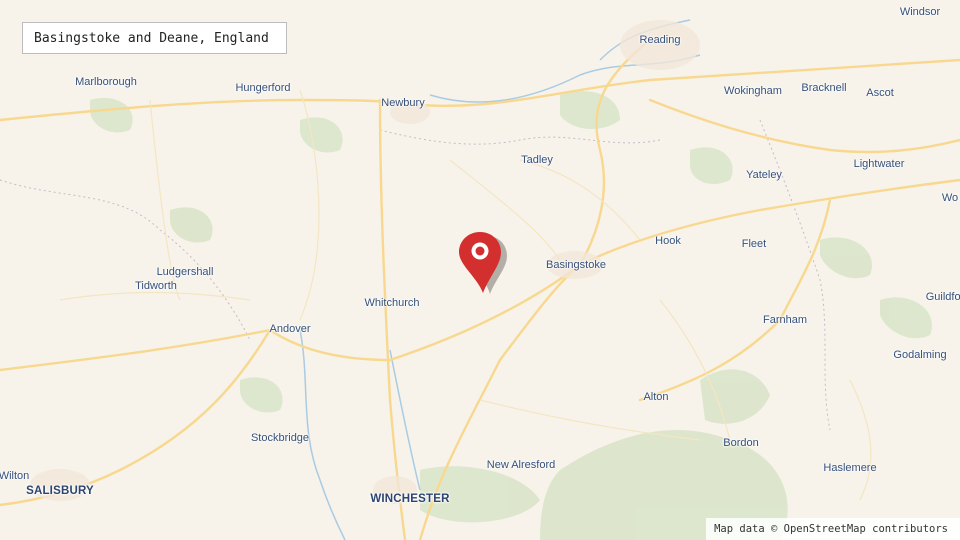  What do you see at coordinates (880, 93) in the screenshot?
I see `place-label-ascot: Ascot` at bounding box center [880, 93].